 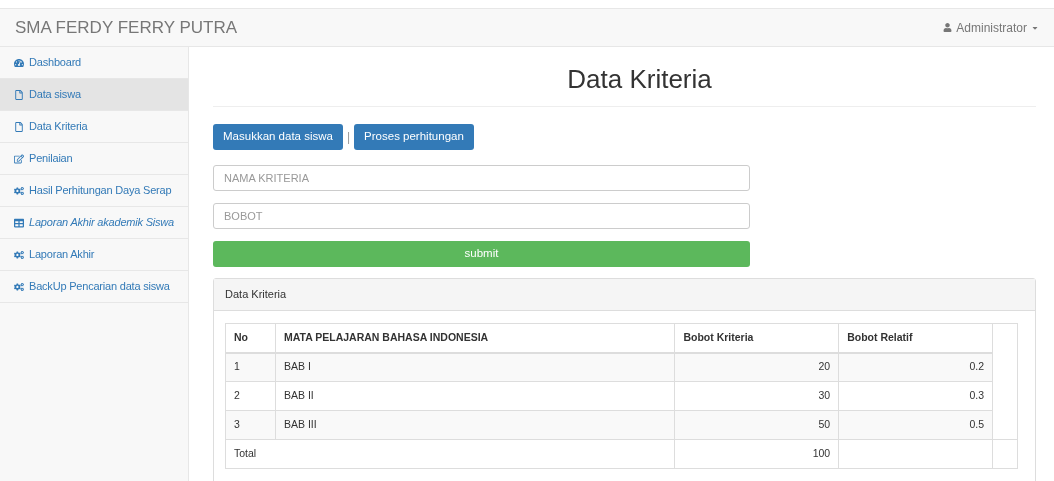 I want to click on column-header: MATA PELAJARAN BAHASA INDONESIA, so click(x=475, y=338).